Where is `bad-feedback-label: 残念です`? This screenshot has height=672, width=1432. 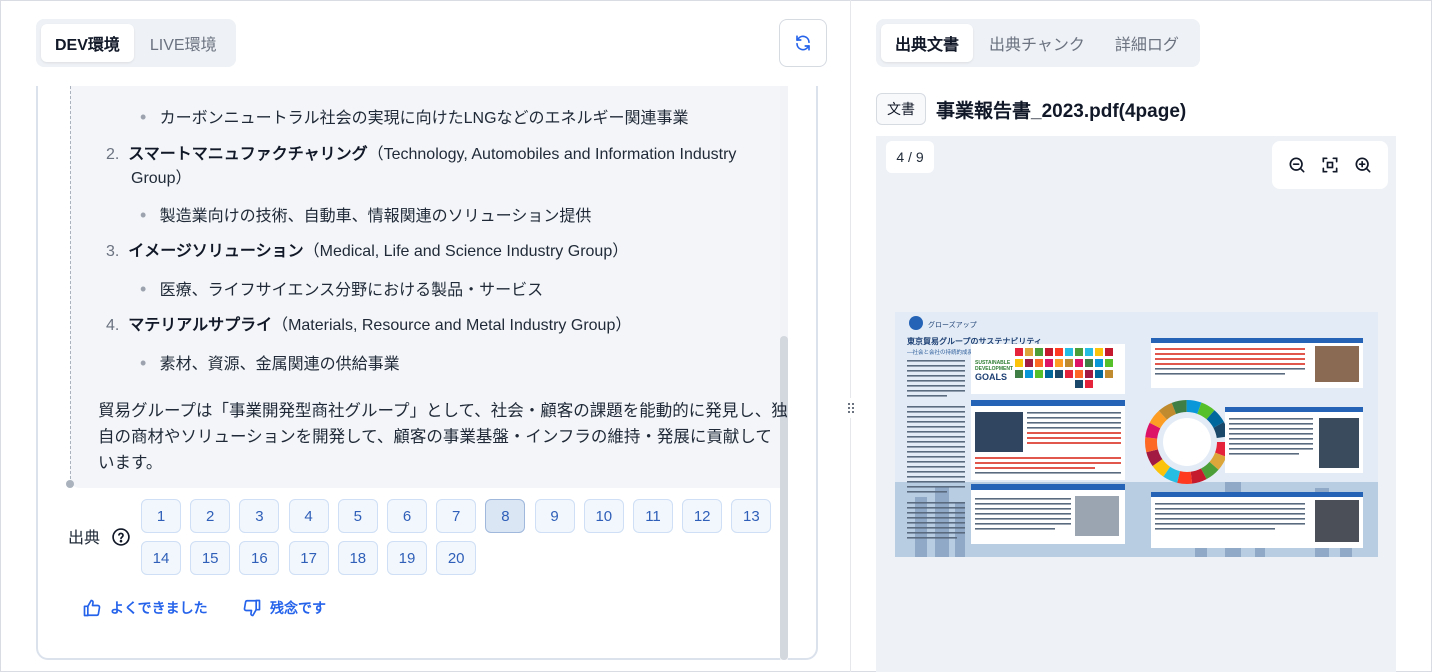
bad-feedback-label: 残念です is located at coordinates (298, 608).